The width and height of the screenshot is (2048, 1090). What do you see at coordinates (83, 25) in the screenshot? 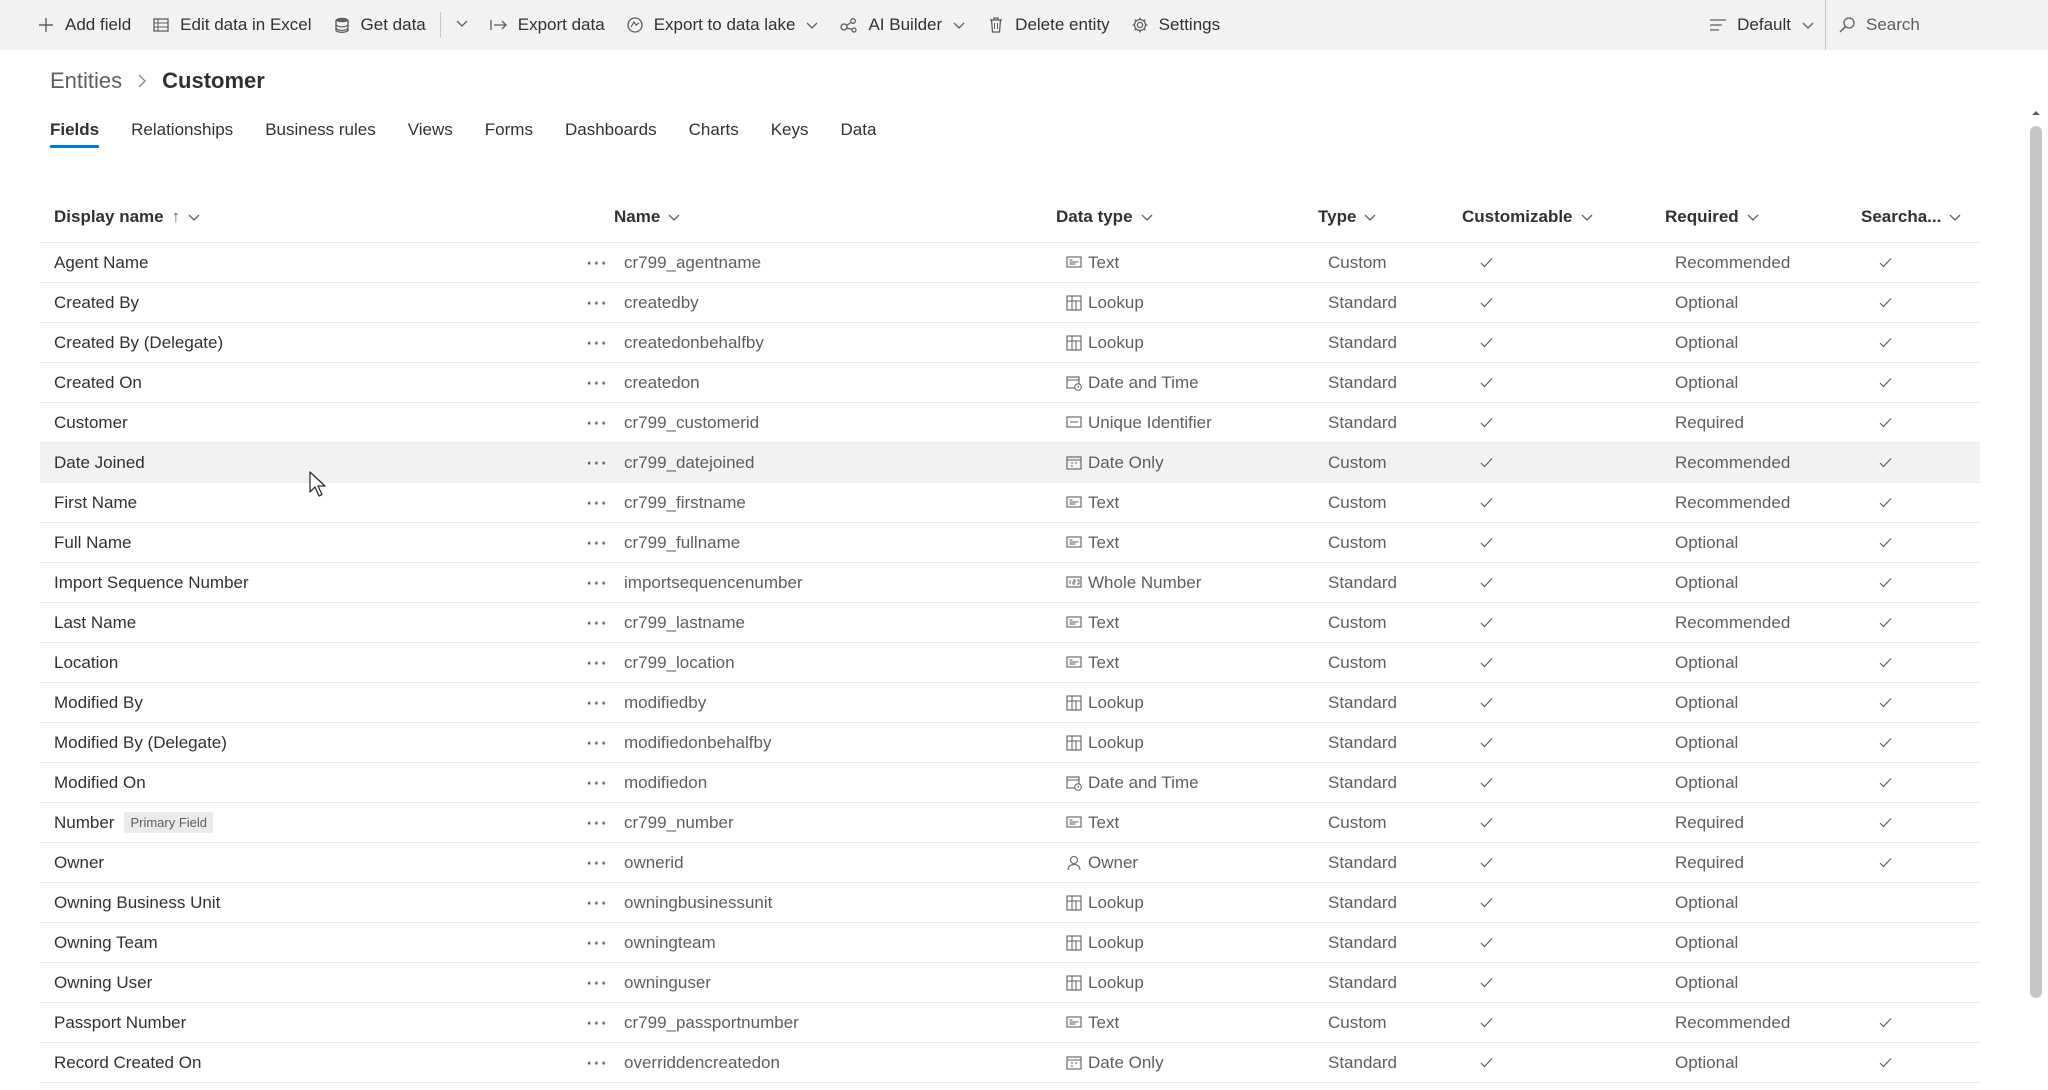
I see `add-field-button: Add field` at bounding box center [83, 25].